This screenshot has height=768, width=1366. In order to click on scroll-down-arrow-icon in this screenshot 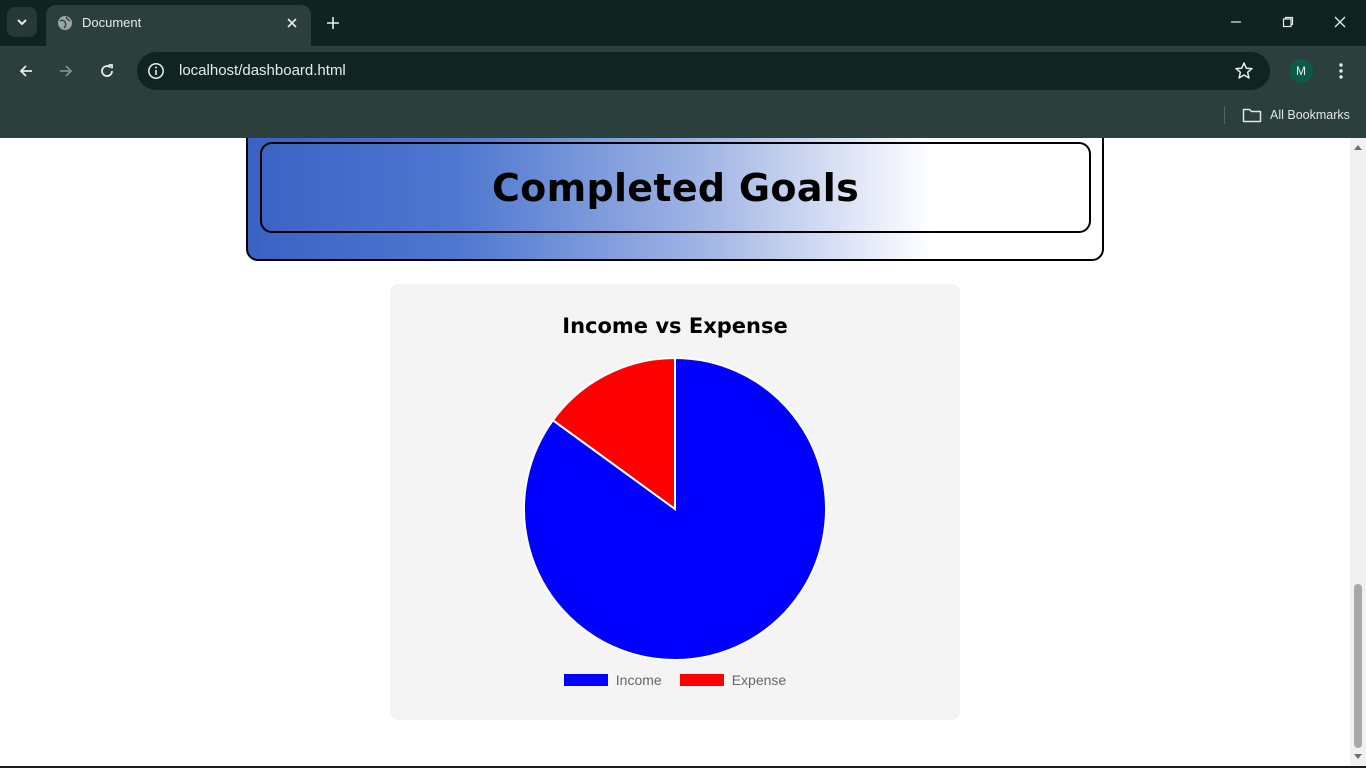, I will do `click(1358, 757)`.